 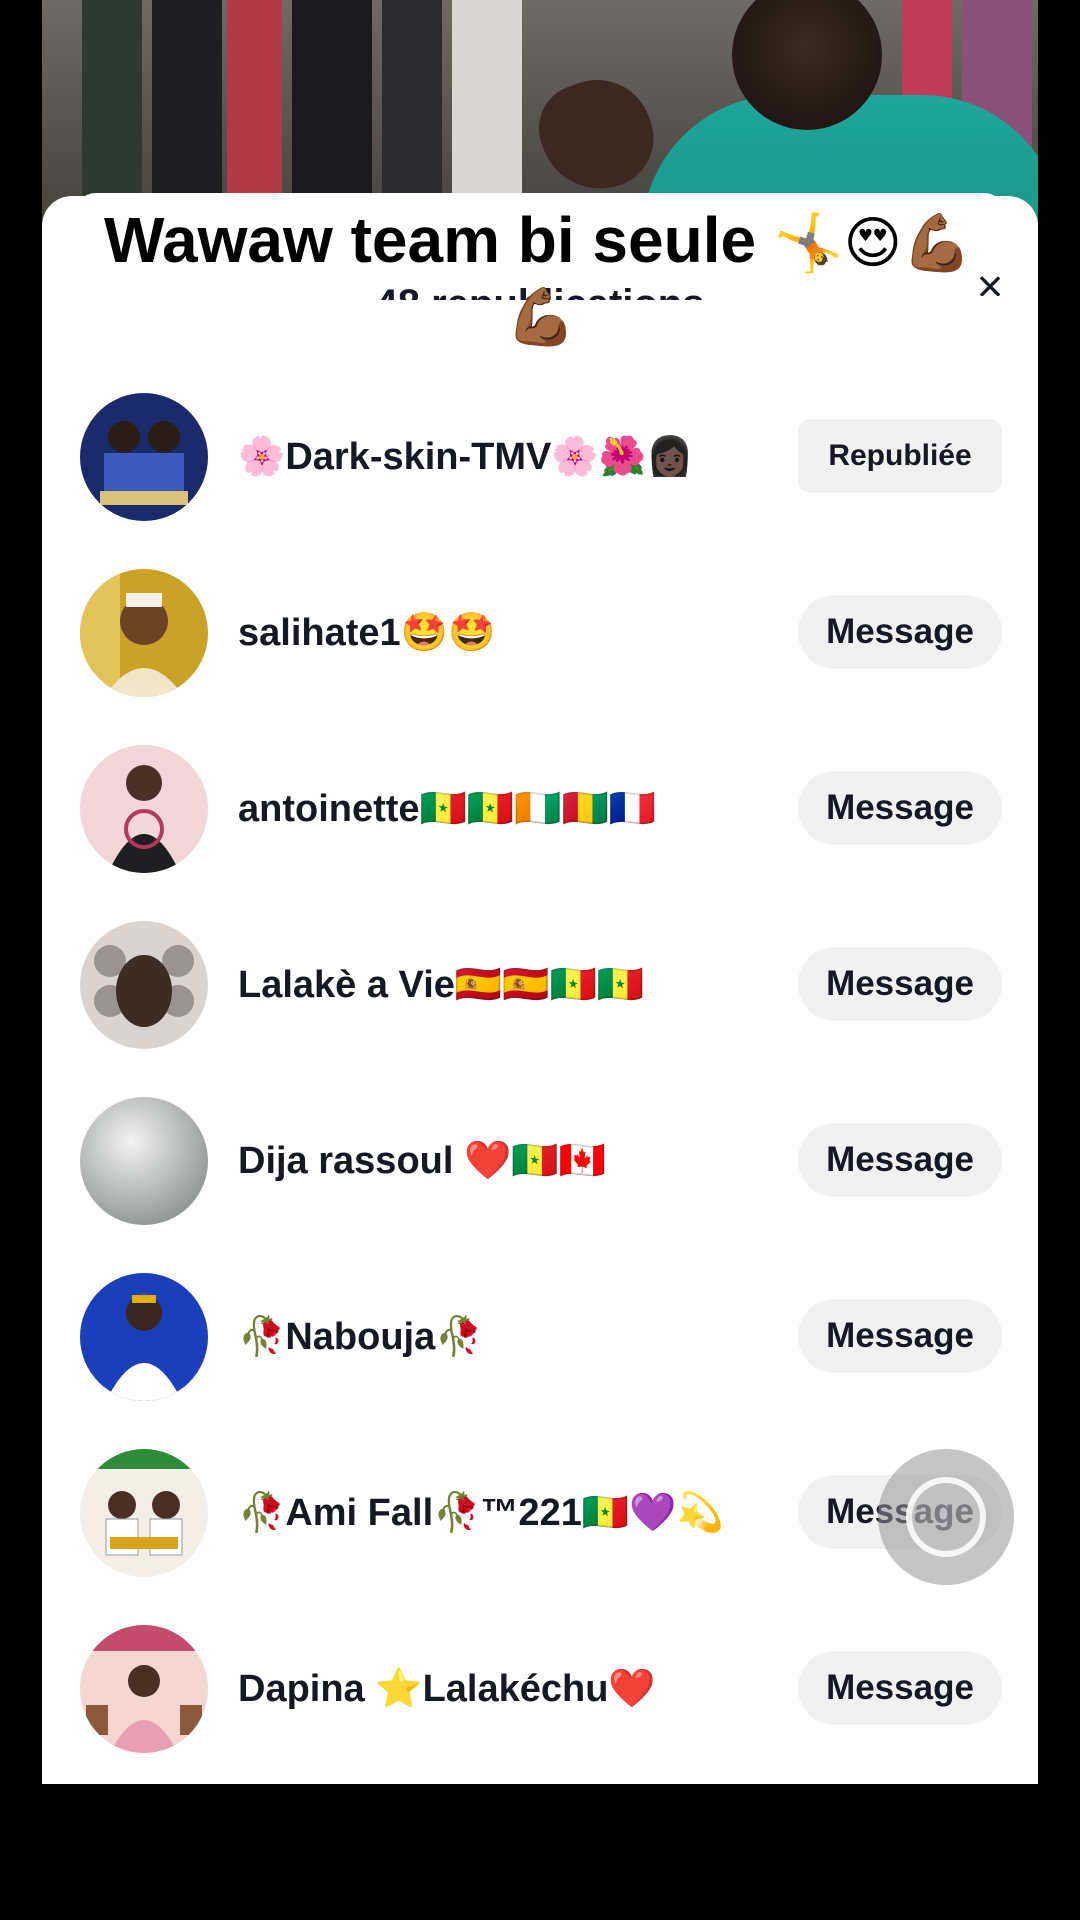 I want to click on username: Dapina ⭐Lalakéchu❤️, so click(x=447, y=1689).